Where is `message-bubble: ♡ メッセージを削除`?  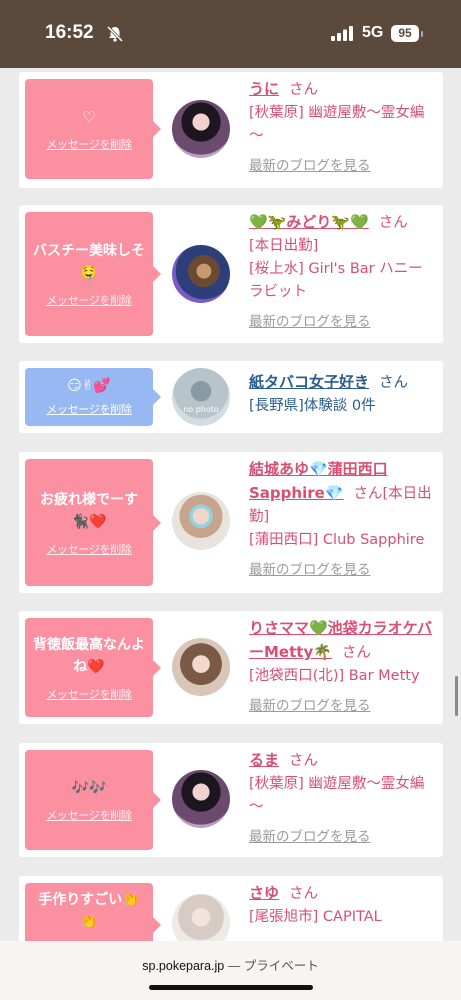
message-bubble: ♡ メッセージを削除 is located at coordinates (93, 129).